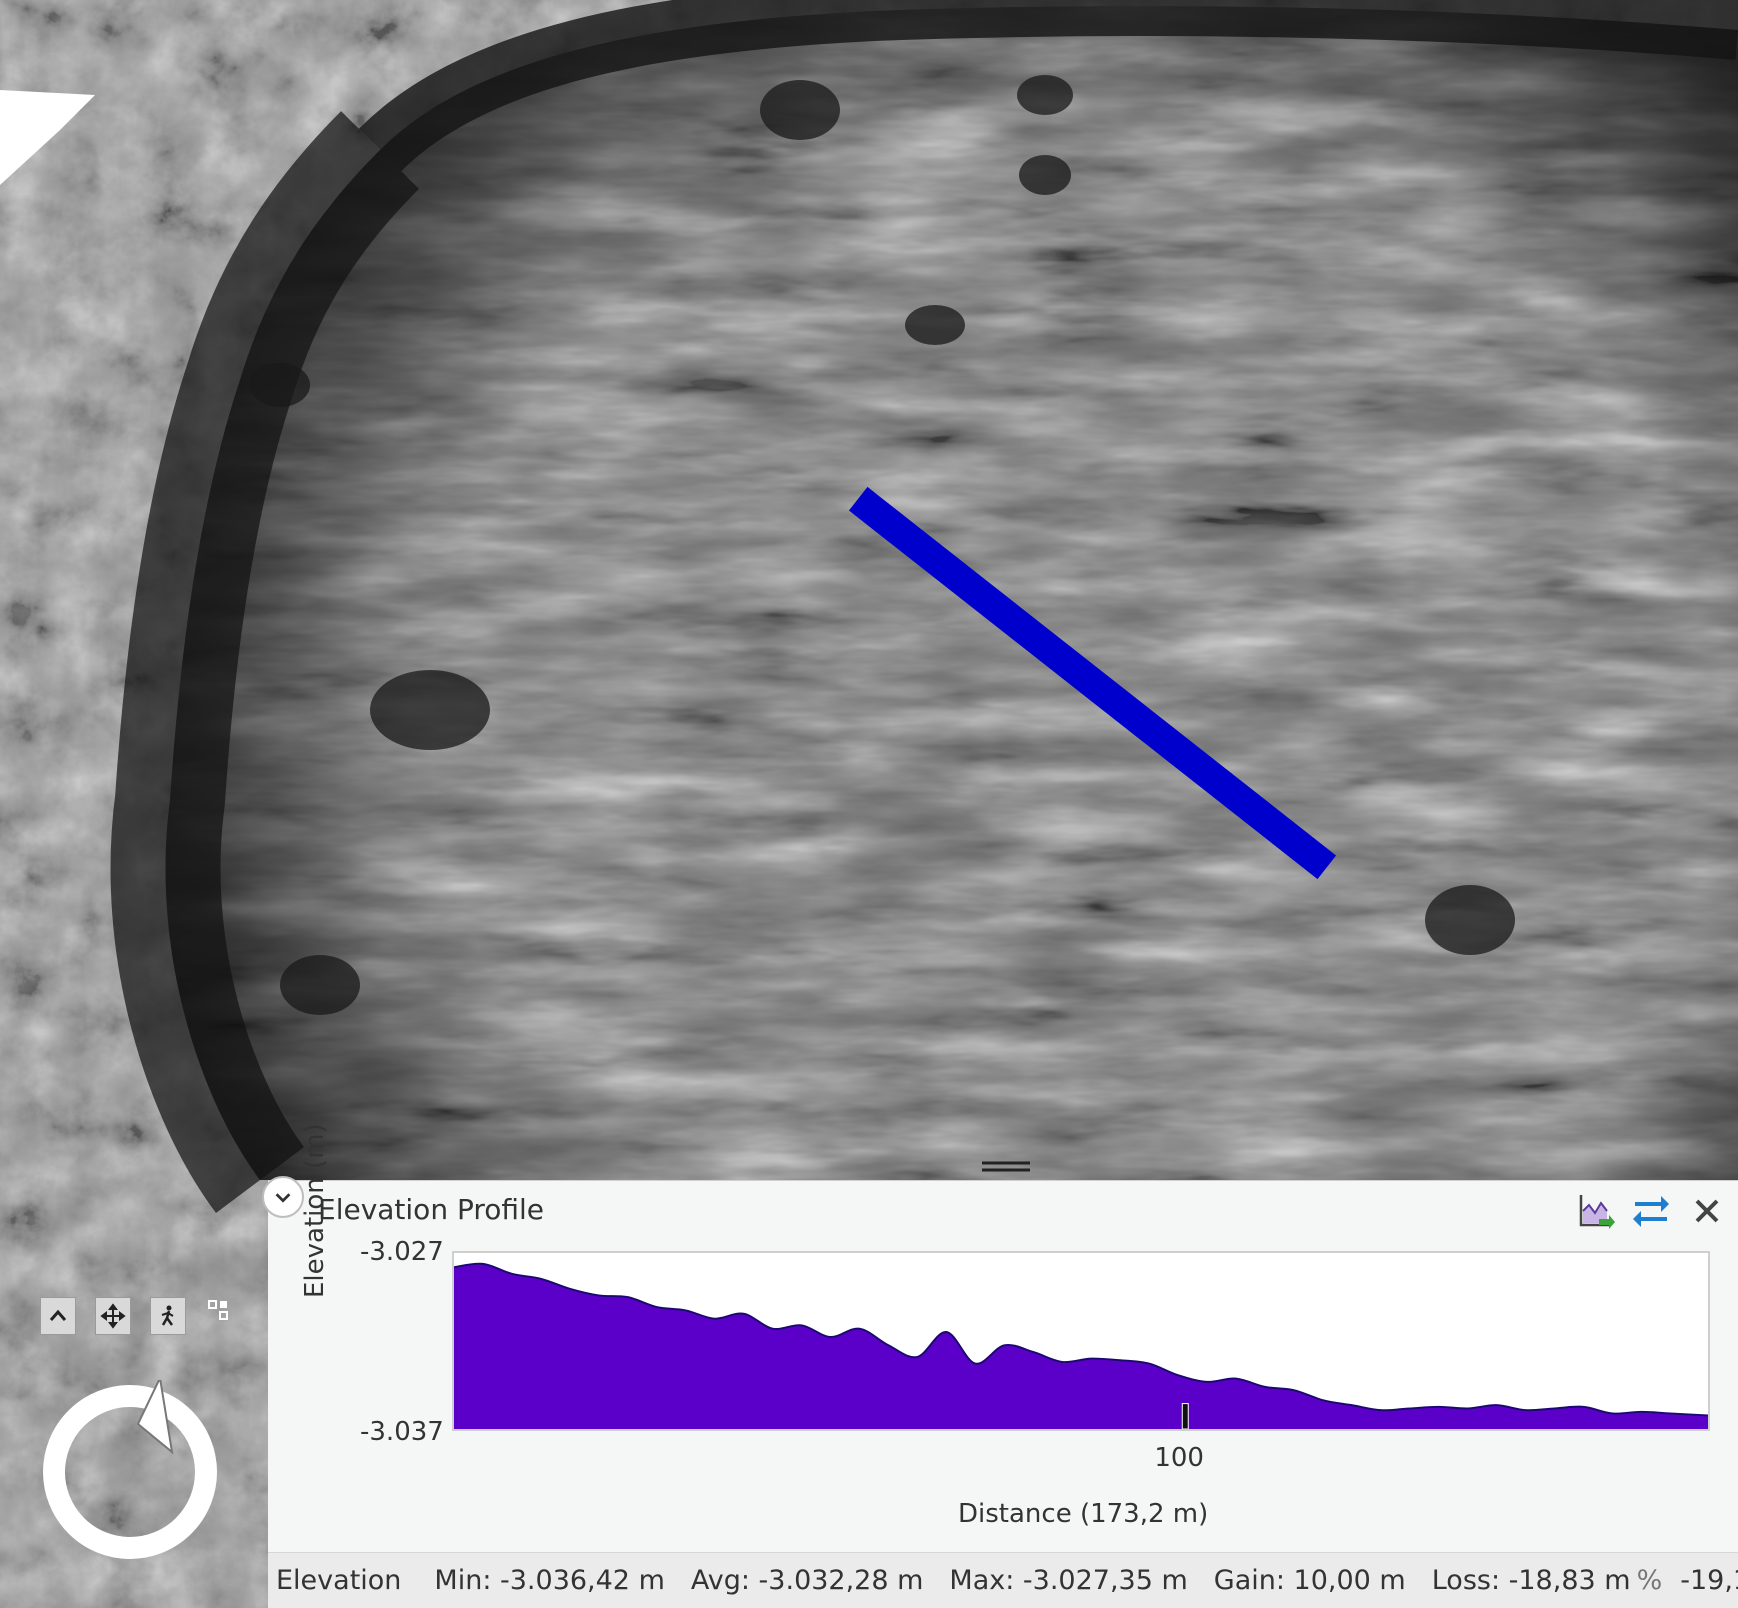 The width and height of the screenshot is (1738, 1608). What do you see at coordinates (140, 1318) in the screenshot?
I see `navigation-toolbar` at bounding box center [140, 1318].